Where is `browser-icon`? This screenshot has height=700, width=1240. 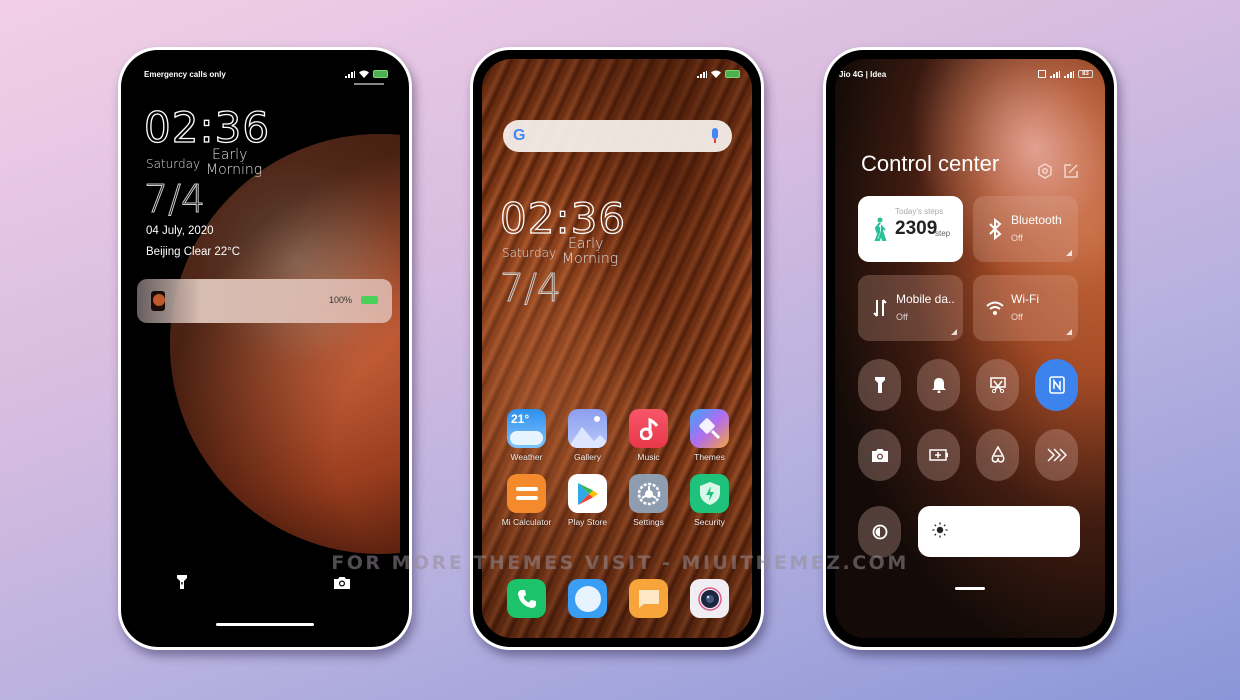
browser-icon is located at coordinates (587, 598).